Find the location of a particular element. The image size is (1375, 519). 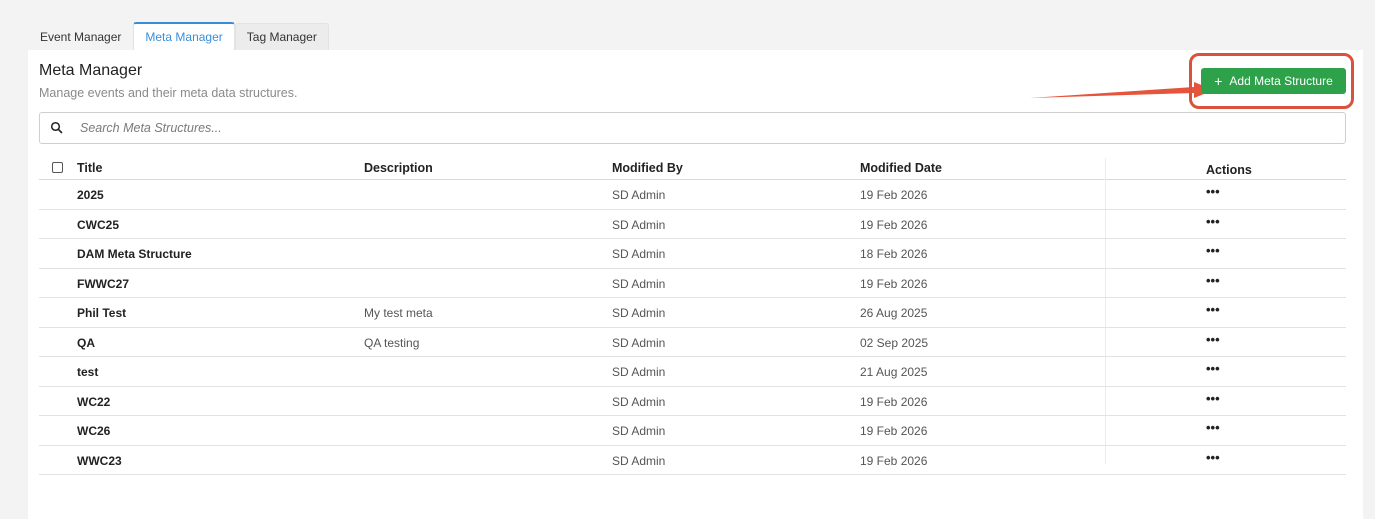

tab-meta-manager: Meta Manager is located at coordinates (184, 36).